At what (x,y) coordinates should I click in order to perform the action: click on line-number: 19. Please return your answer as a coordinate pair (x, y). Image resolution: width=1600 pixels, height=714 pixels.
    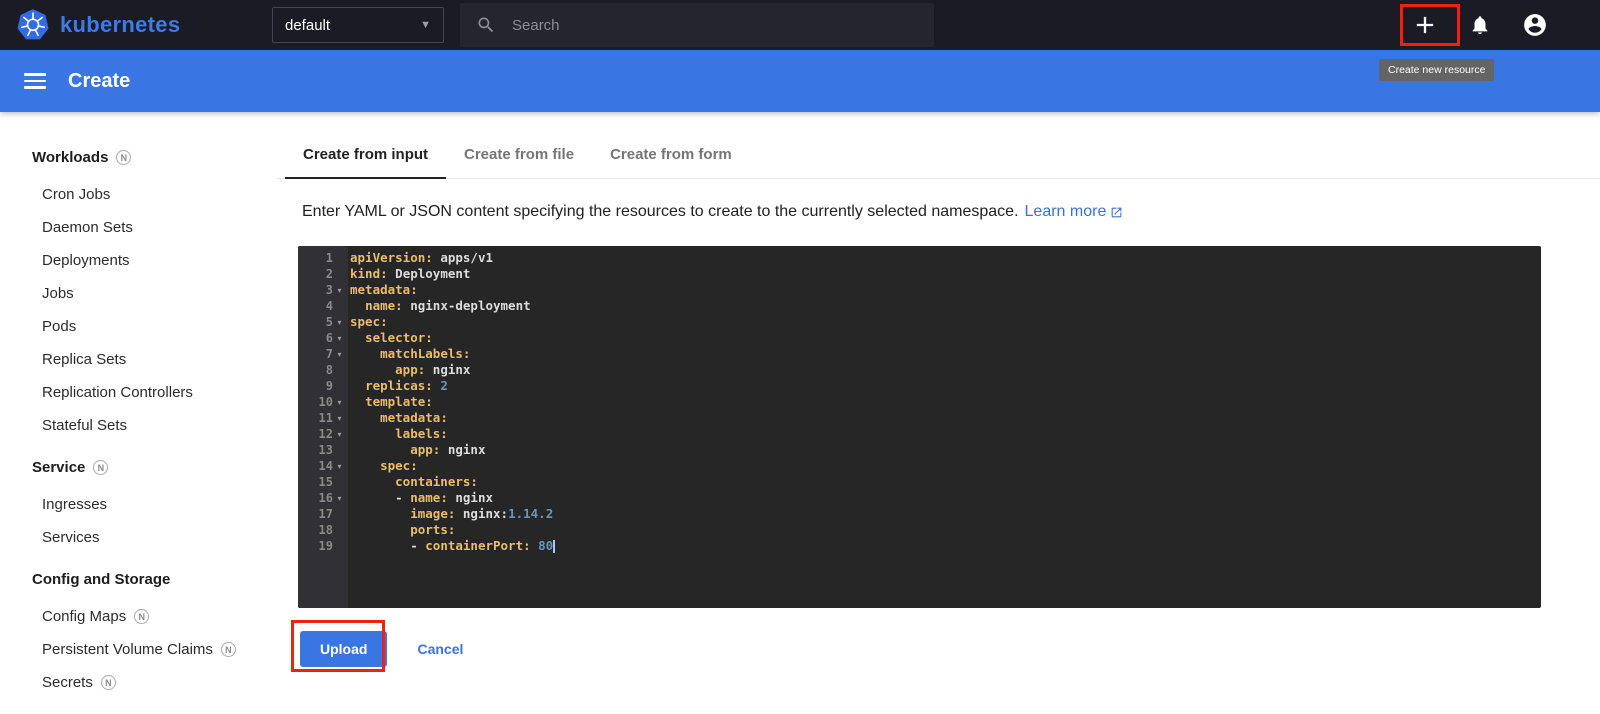
    Looking at the image, I should click on (325, 546).